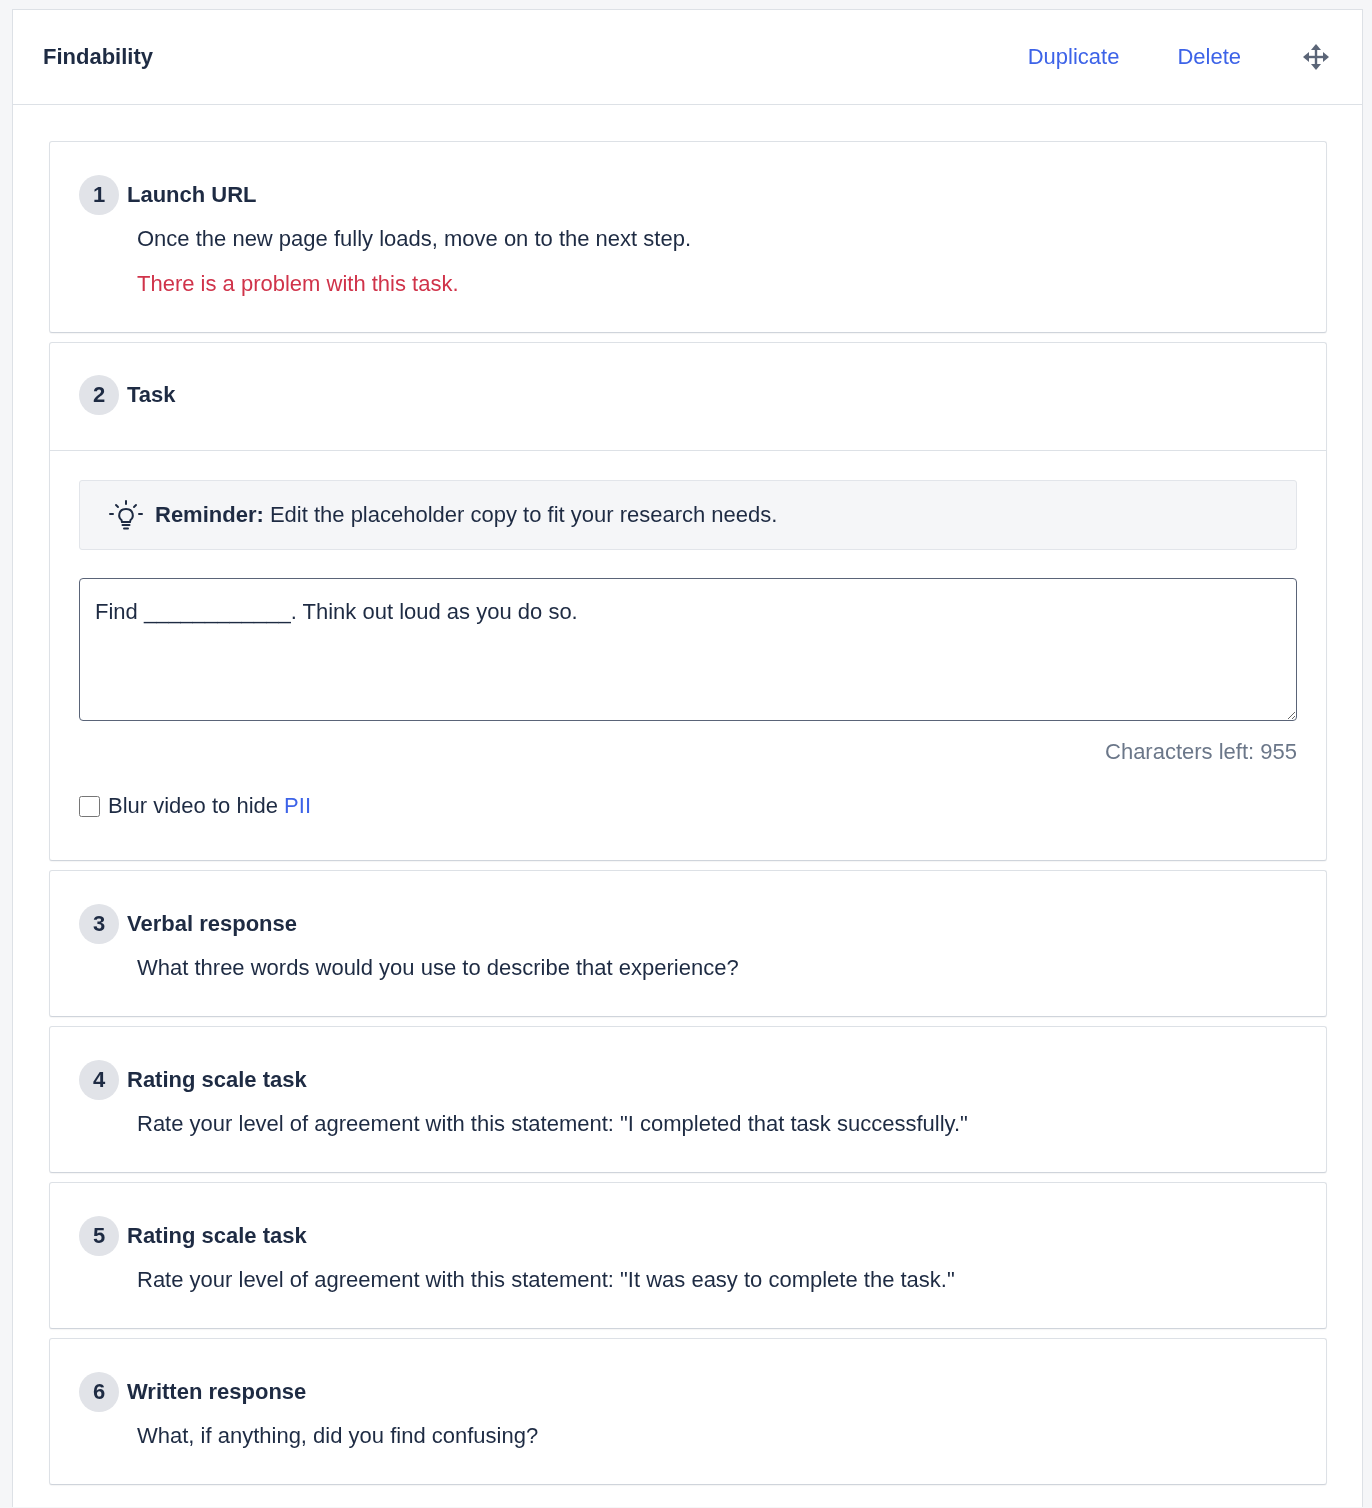  What do you see at coordinates (192, 195) in the screenshot?
I see `step-title: Launch URL` at bounding box center [192, 195].